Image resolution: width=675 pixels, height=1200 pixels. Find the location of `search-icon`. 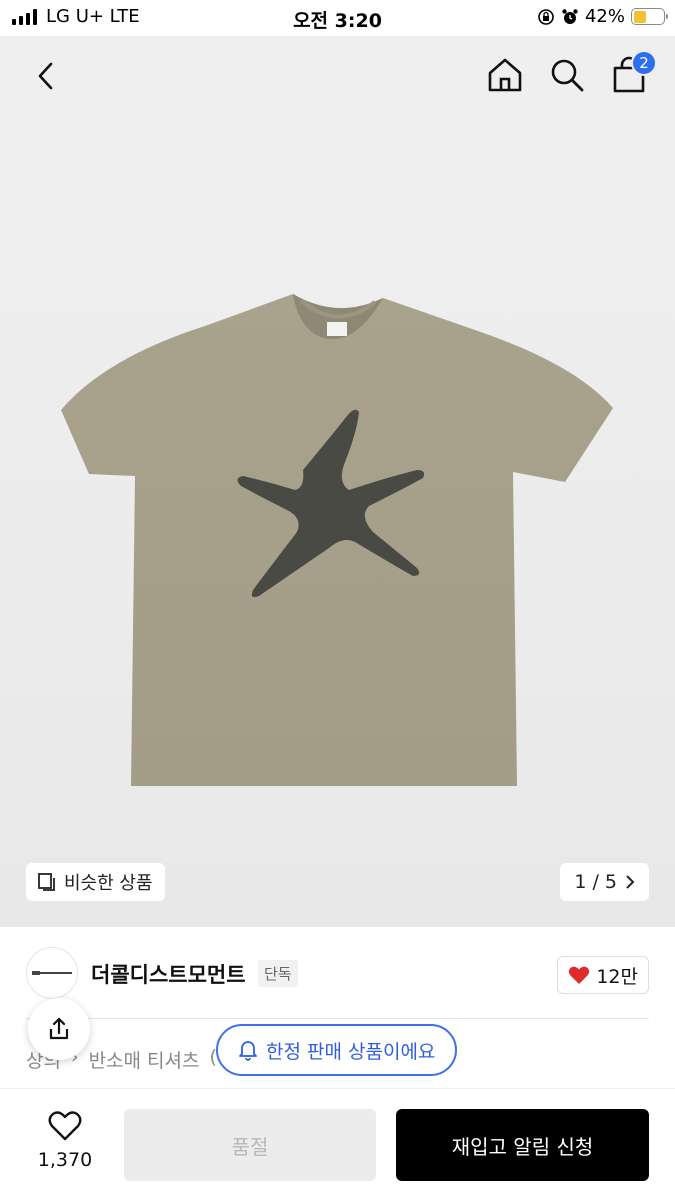

search-icon is located at coordinates (567, 75).